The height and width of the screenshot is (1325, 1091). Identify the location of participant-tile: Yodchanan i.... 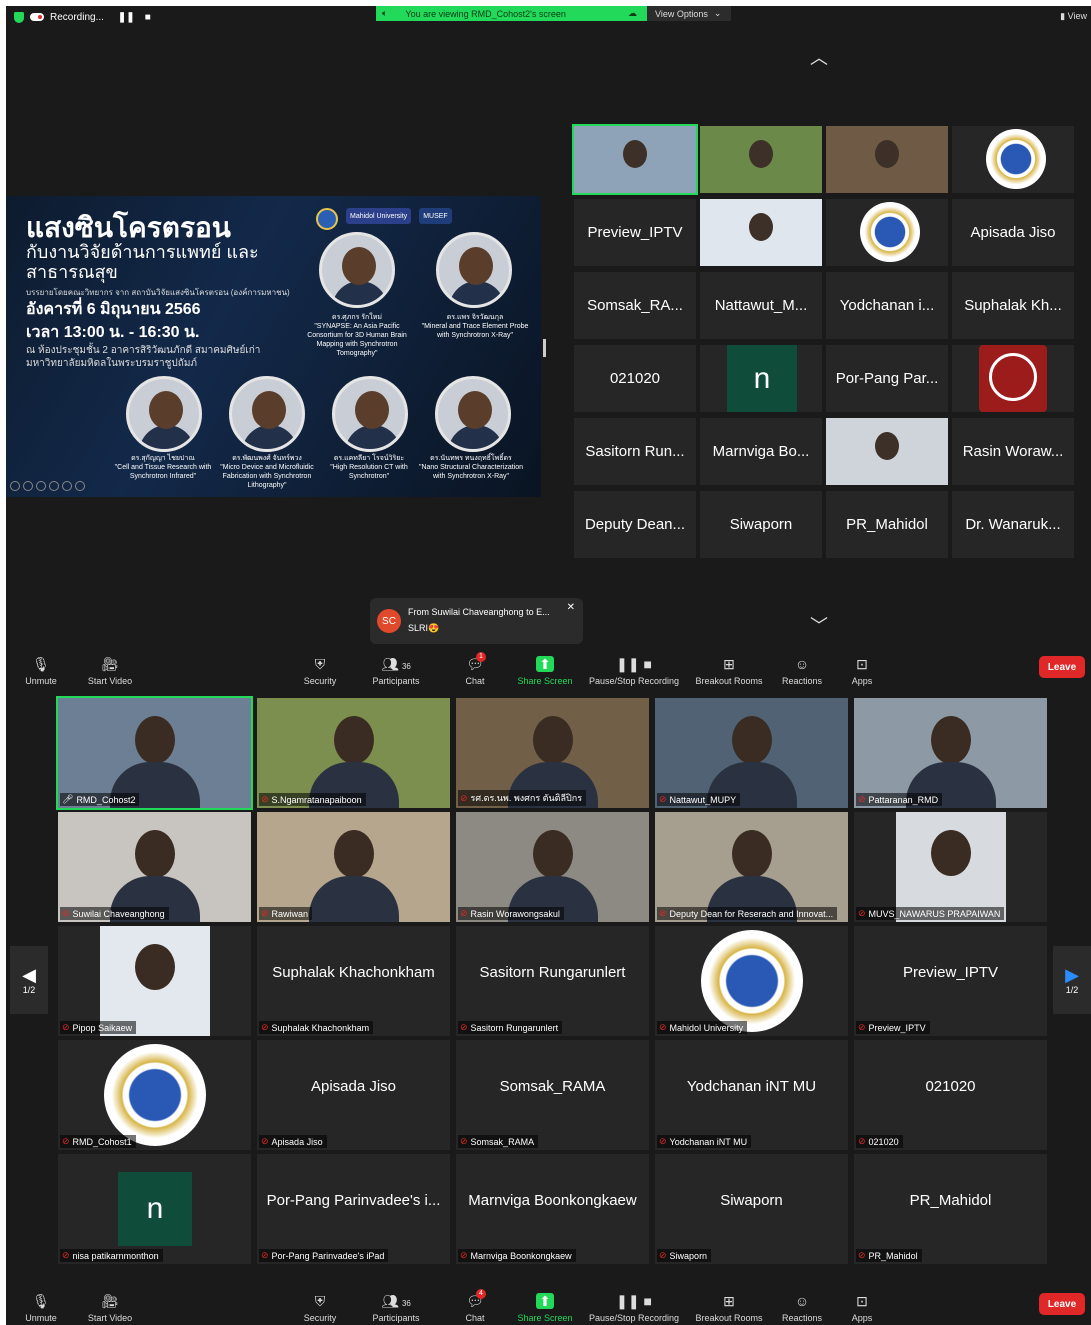
(887, 305).